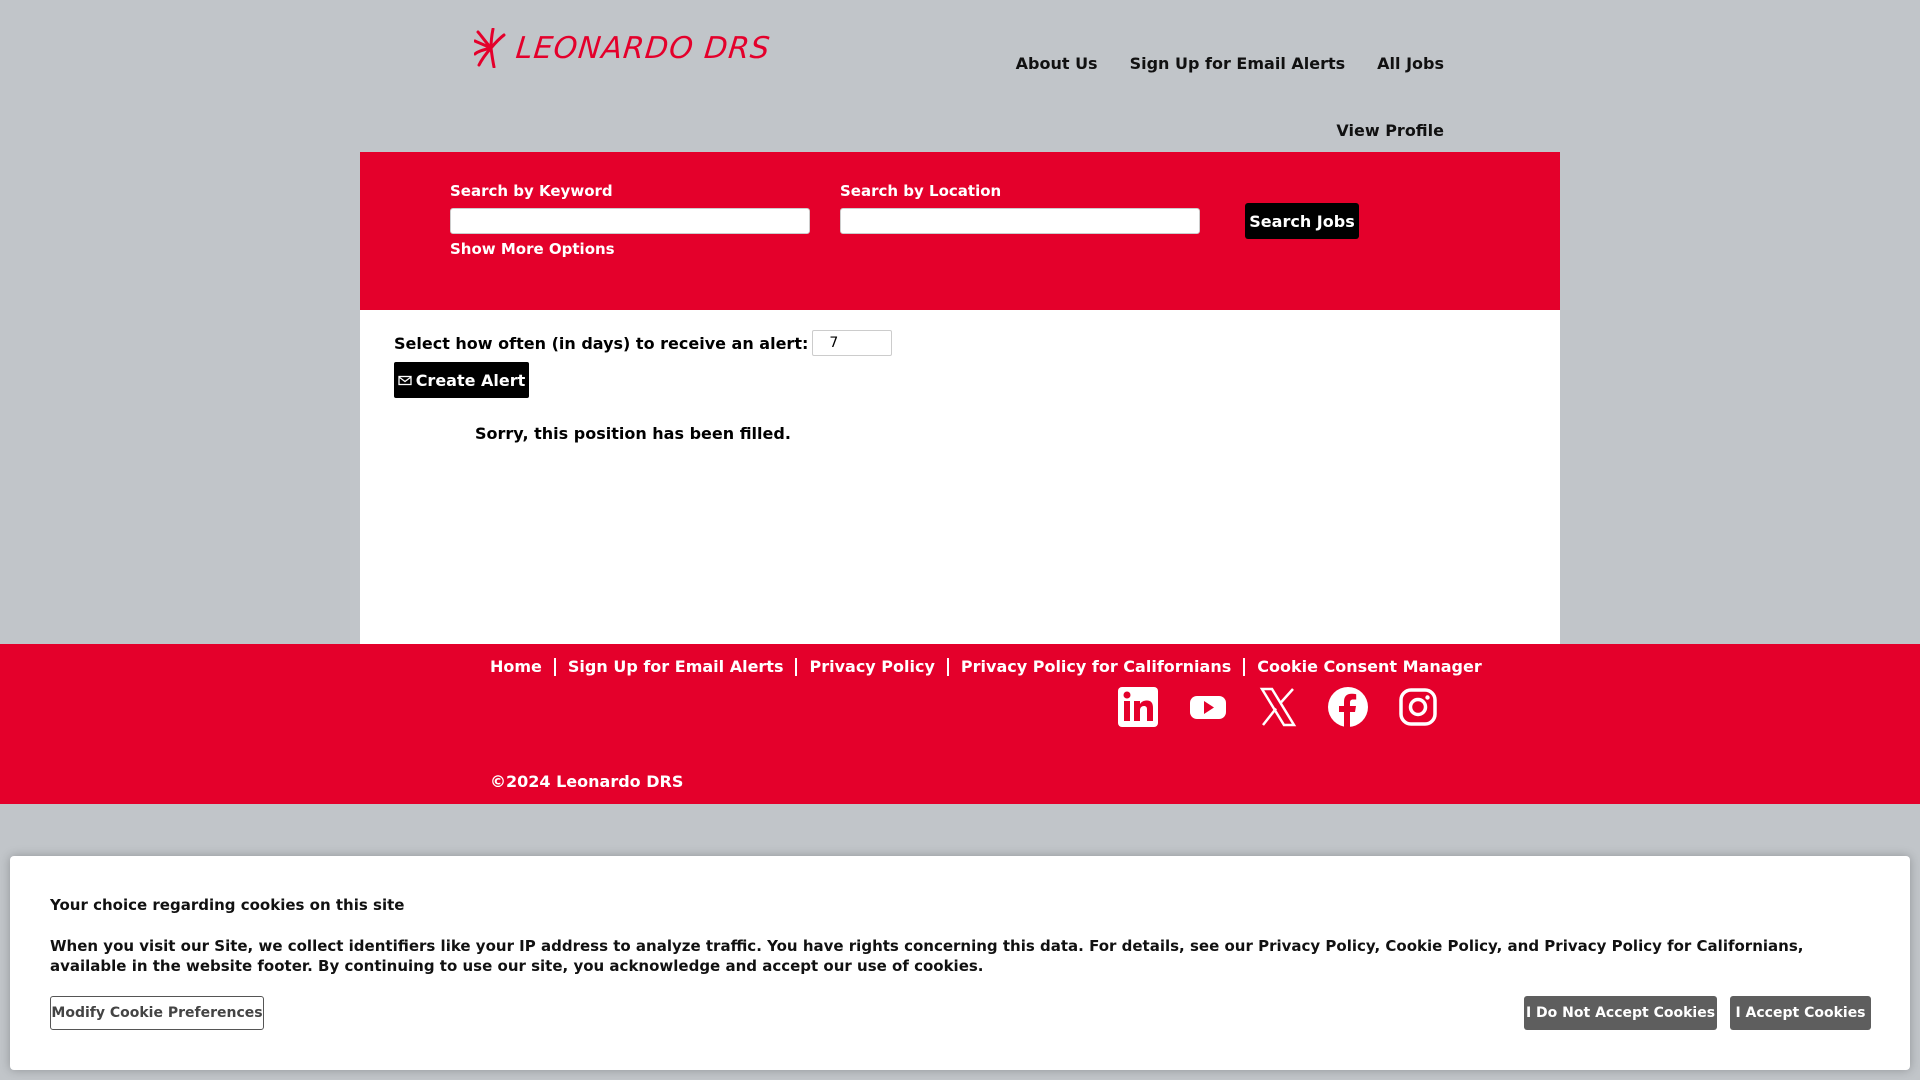 This screenshot has width=1920, height=1080. I want to click on instagram-icon, so click(1418, 707).